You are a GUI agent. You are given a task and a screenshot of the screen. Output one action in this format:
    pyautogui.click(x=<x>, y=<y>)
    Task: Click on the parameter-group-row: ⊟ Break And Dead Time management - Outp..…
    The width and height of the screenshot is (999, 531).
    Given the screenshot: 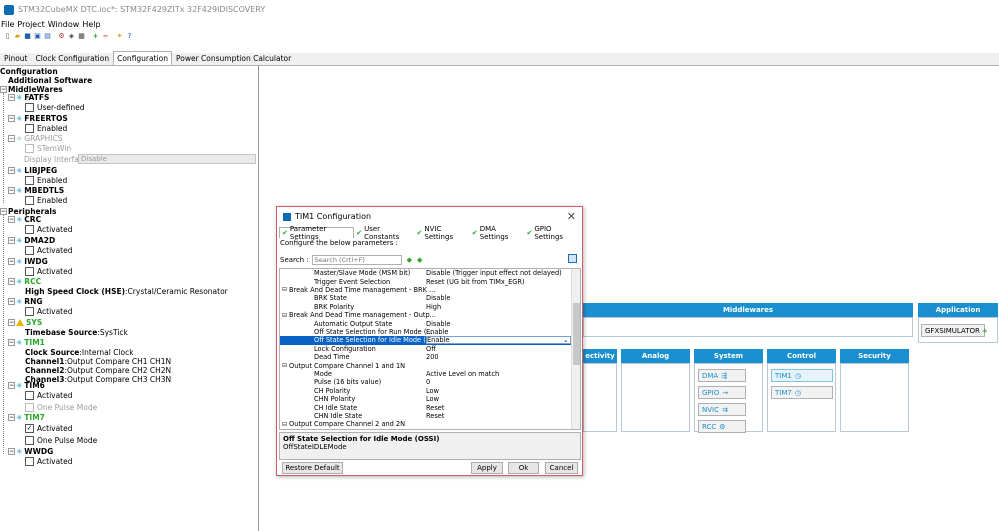 What is the action you would take?
    pyautogui.click(x=425, y=315)
    